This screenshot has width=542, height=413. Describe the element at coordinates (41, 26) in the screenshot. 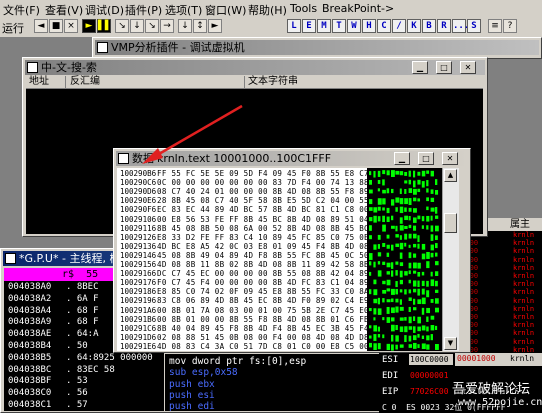

I see `back-button: ◄` at that location.